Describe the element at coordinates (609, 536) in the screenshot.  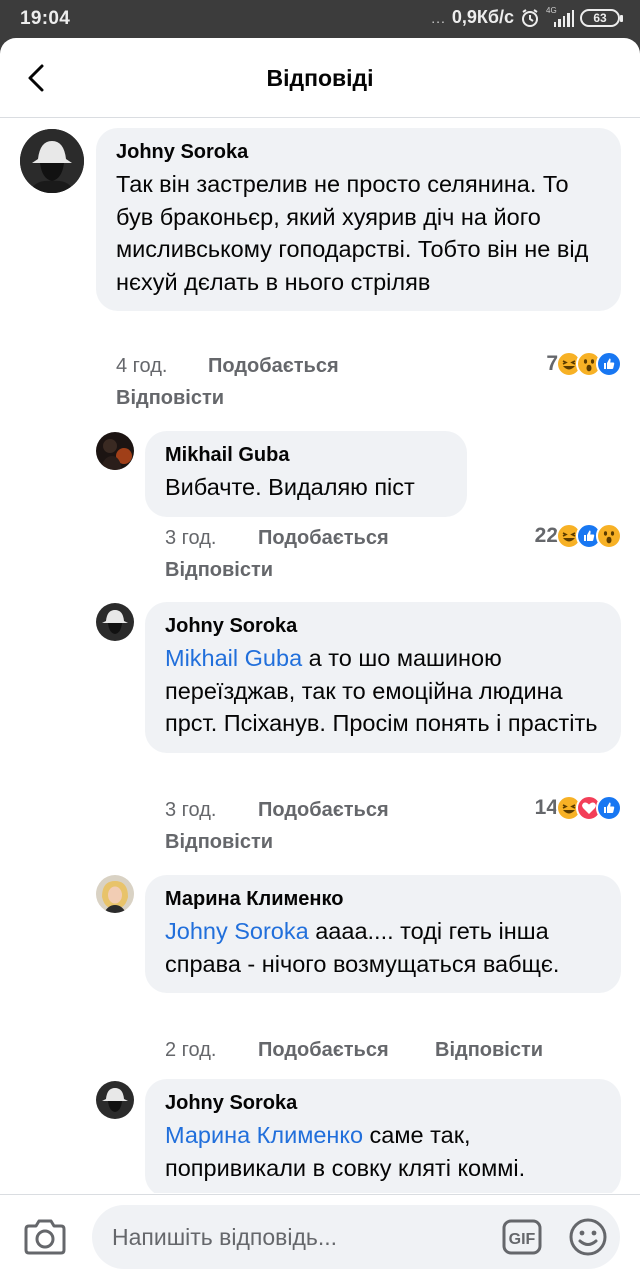
I see `wow-icon` at that location.